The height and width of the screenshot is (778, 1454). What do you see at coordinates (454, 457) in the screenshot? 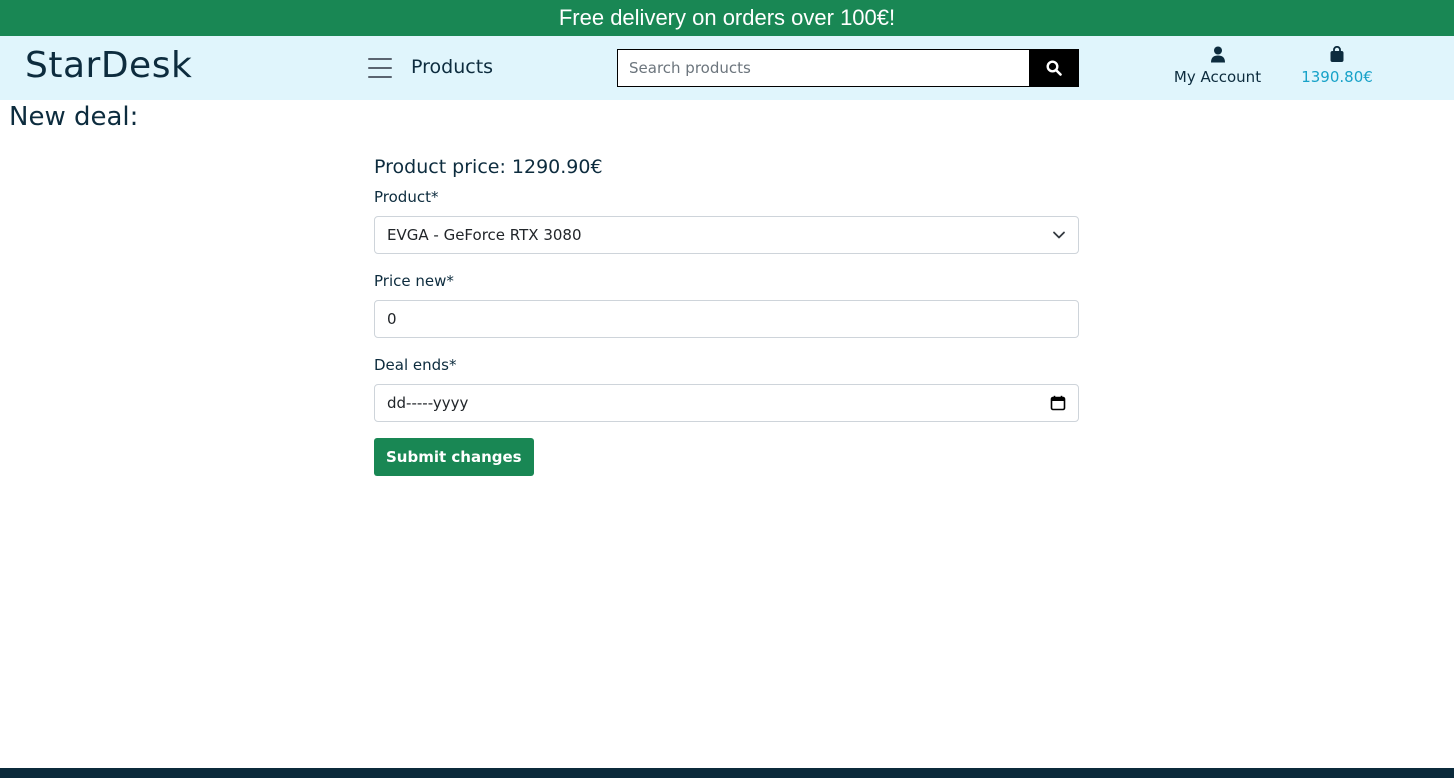
I see `submit-changes-button: Submit changes` at bounding box center [454, 457].